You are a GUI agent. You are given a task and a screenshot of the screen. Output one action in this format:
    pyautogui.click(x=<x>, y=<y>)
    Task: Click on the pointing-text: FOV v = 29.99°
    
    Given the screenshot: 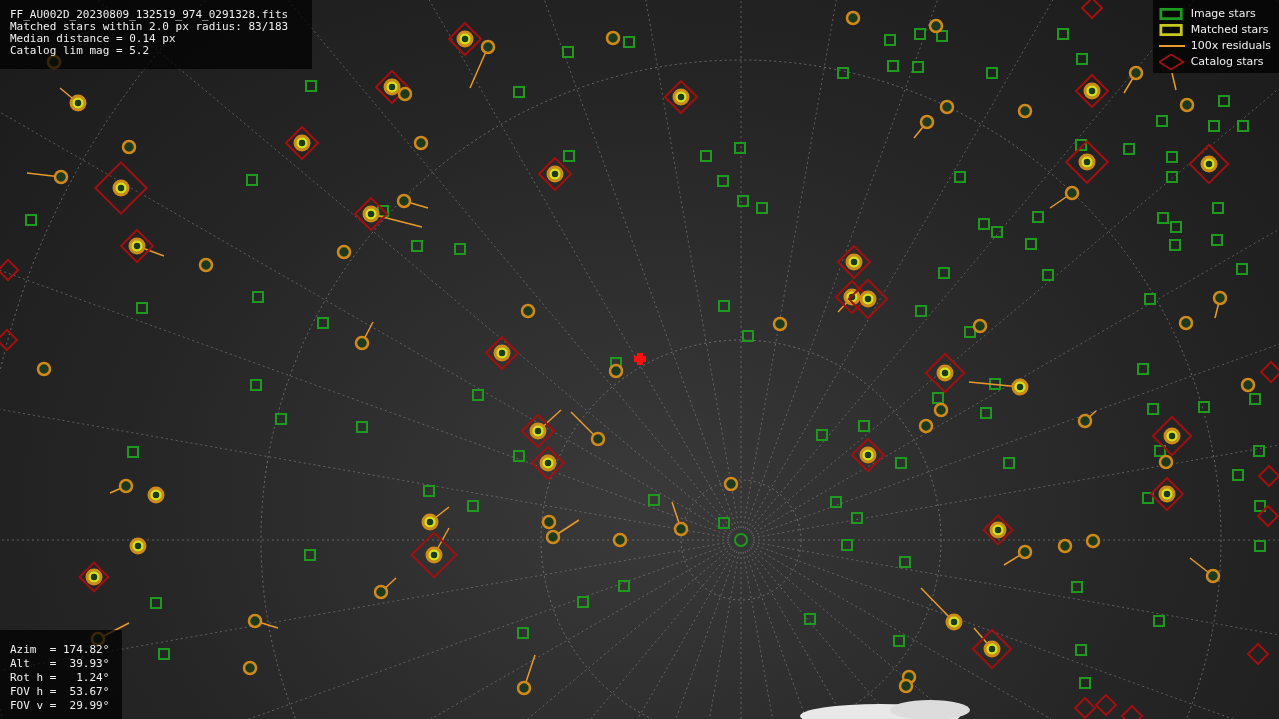 What is the action you would take?
    pyautogui.click(x=60, y=706)
    